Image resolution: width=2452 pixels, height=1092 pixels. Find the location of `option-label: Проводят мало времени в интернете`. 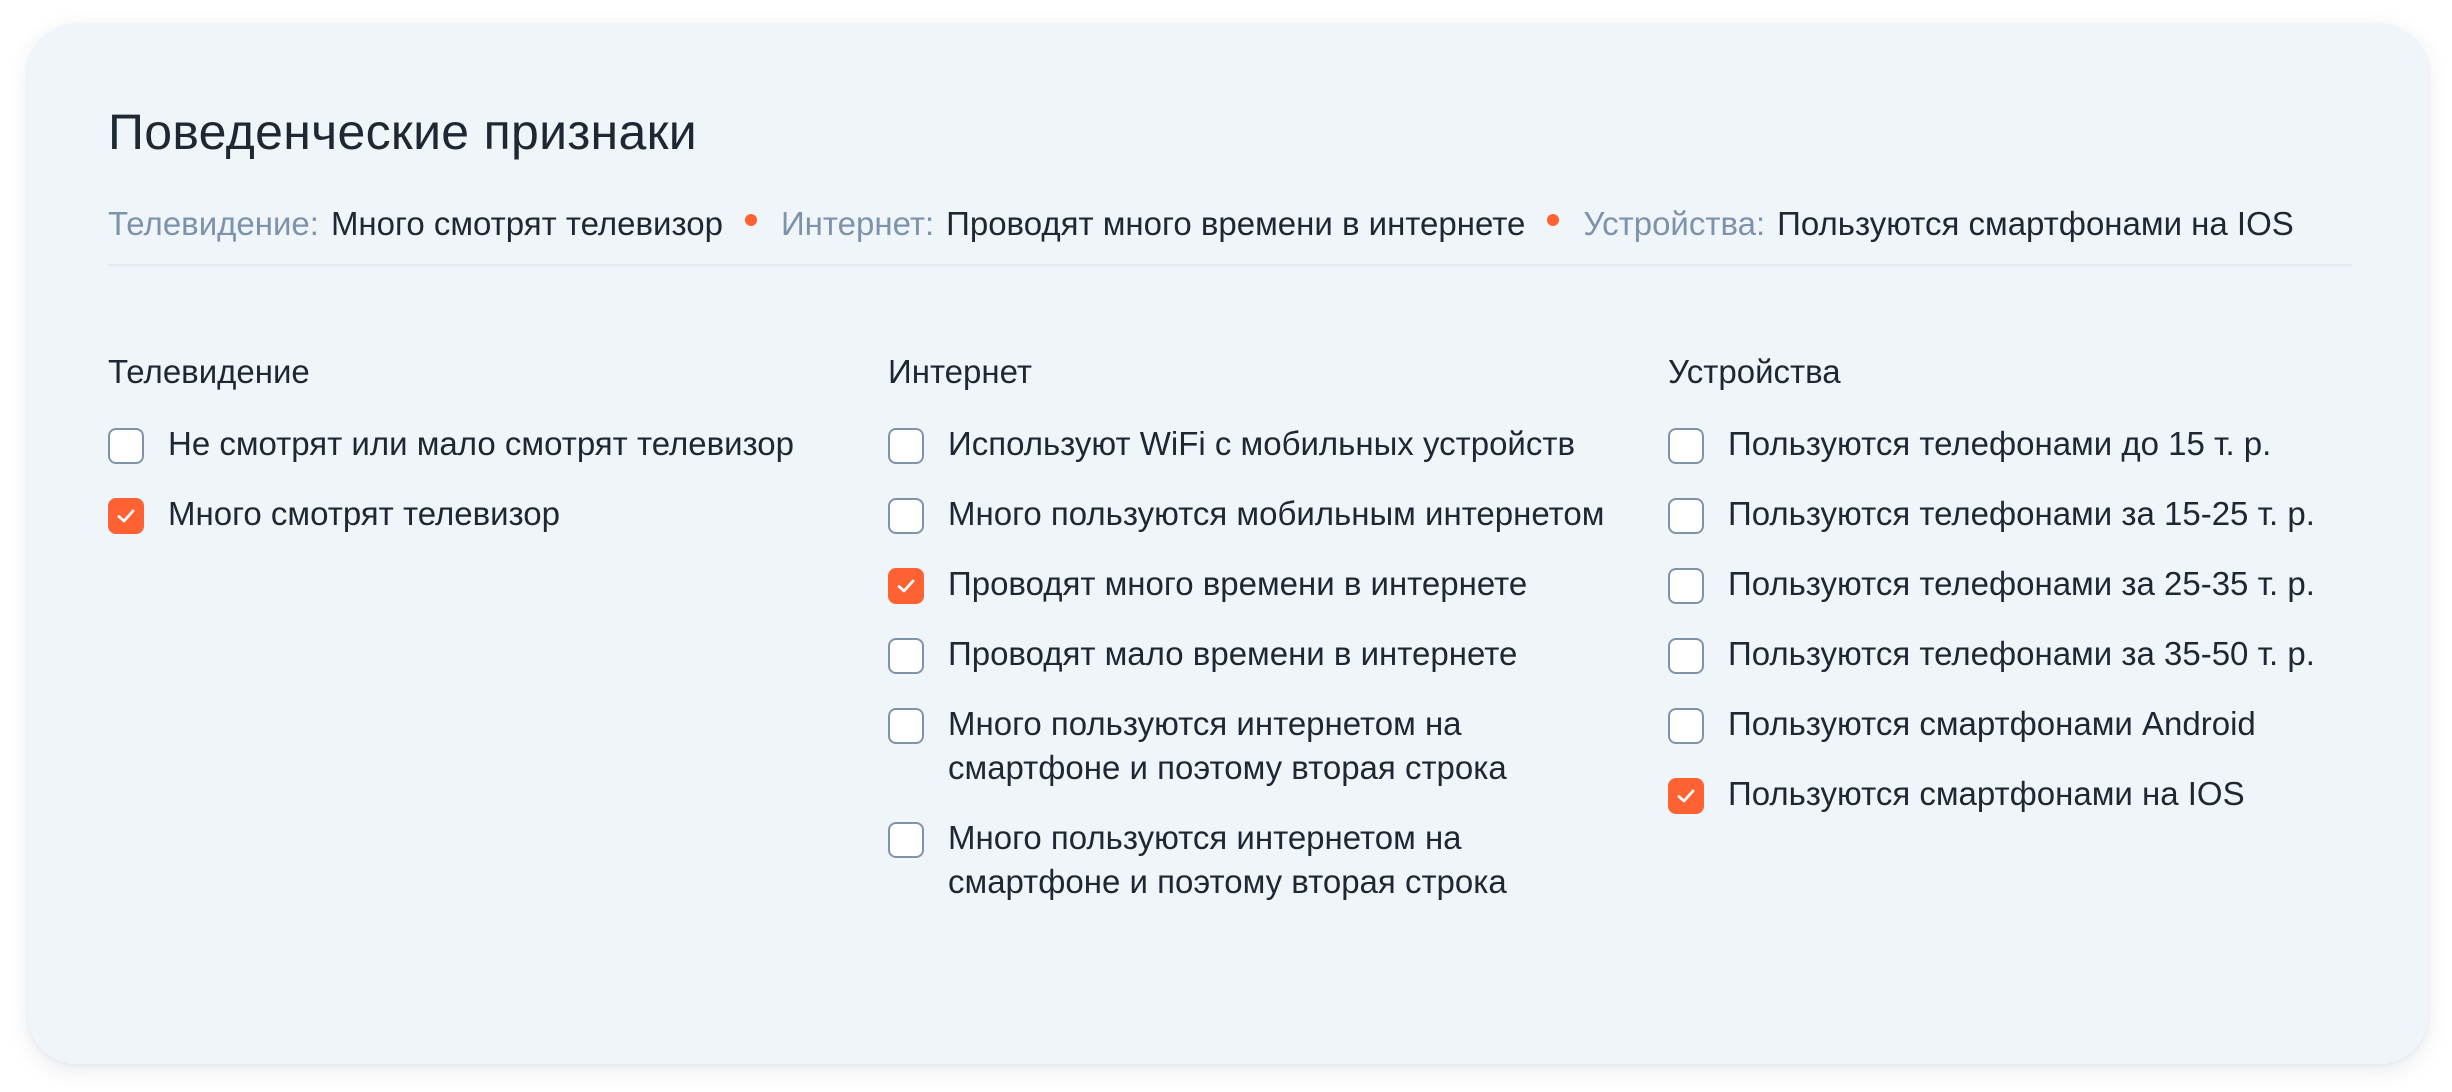

option-label: Проводят мало времени в интернете is located at coordinates (1233, 653).